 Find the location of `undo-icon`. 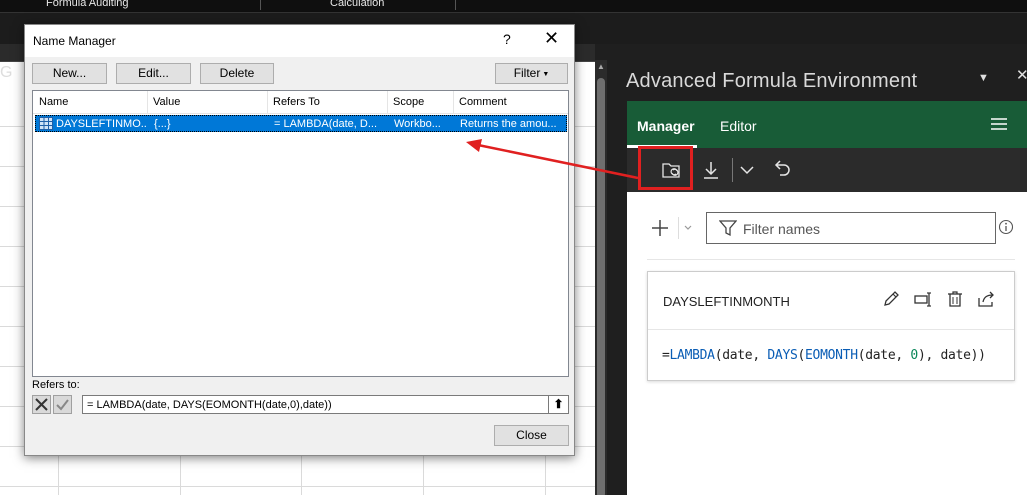

undo-icon is located at coordinates (781, 170).